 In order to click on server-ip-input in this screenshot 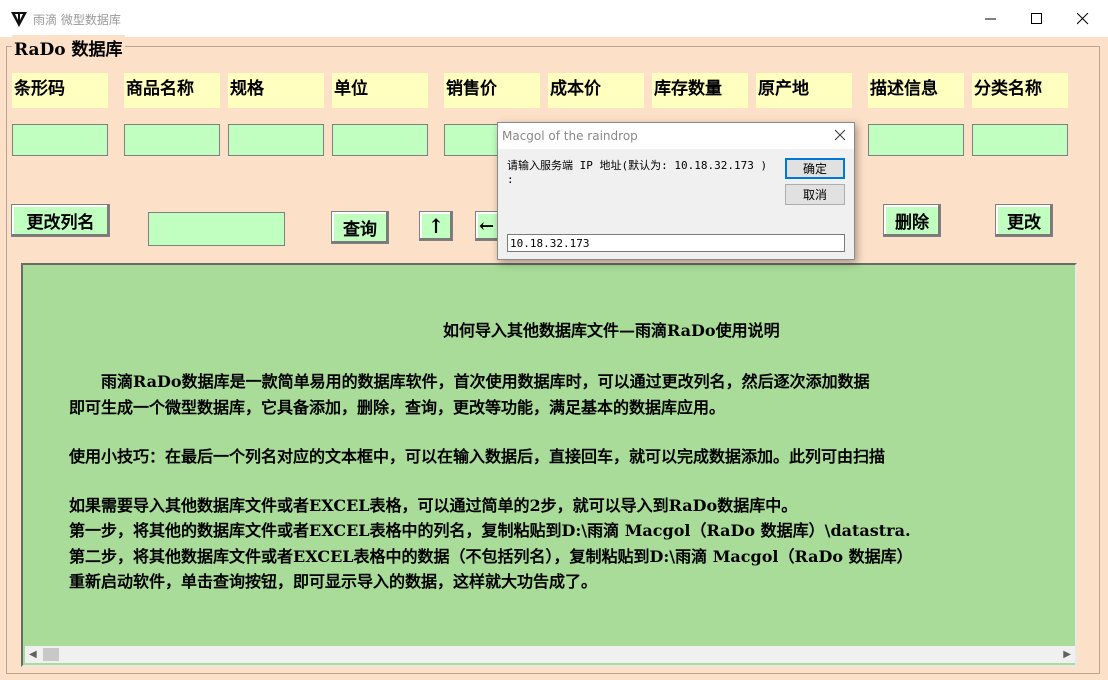, I will do `click(676, 243)`.